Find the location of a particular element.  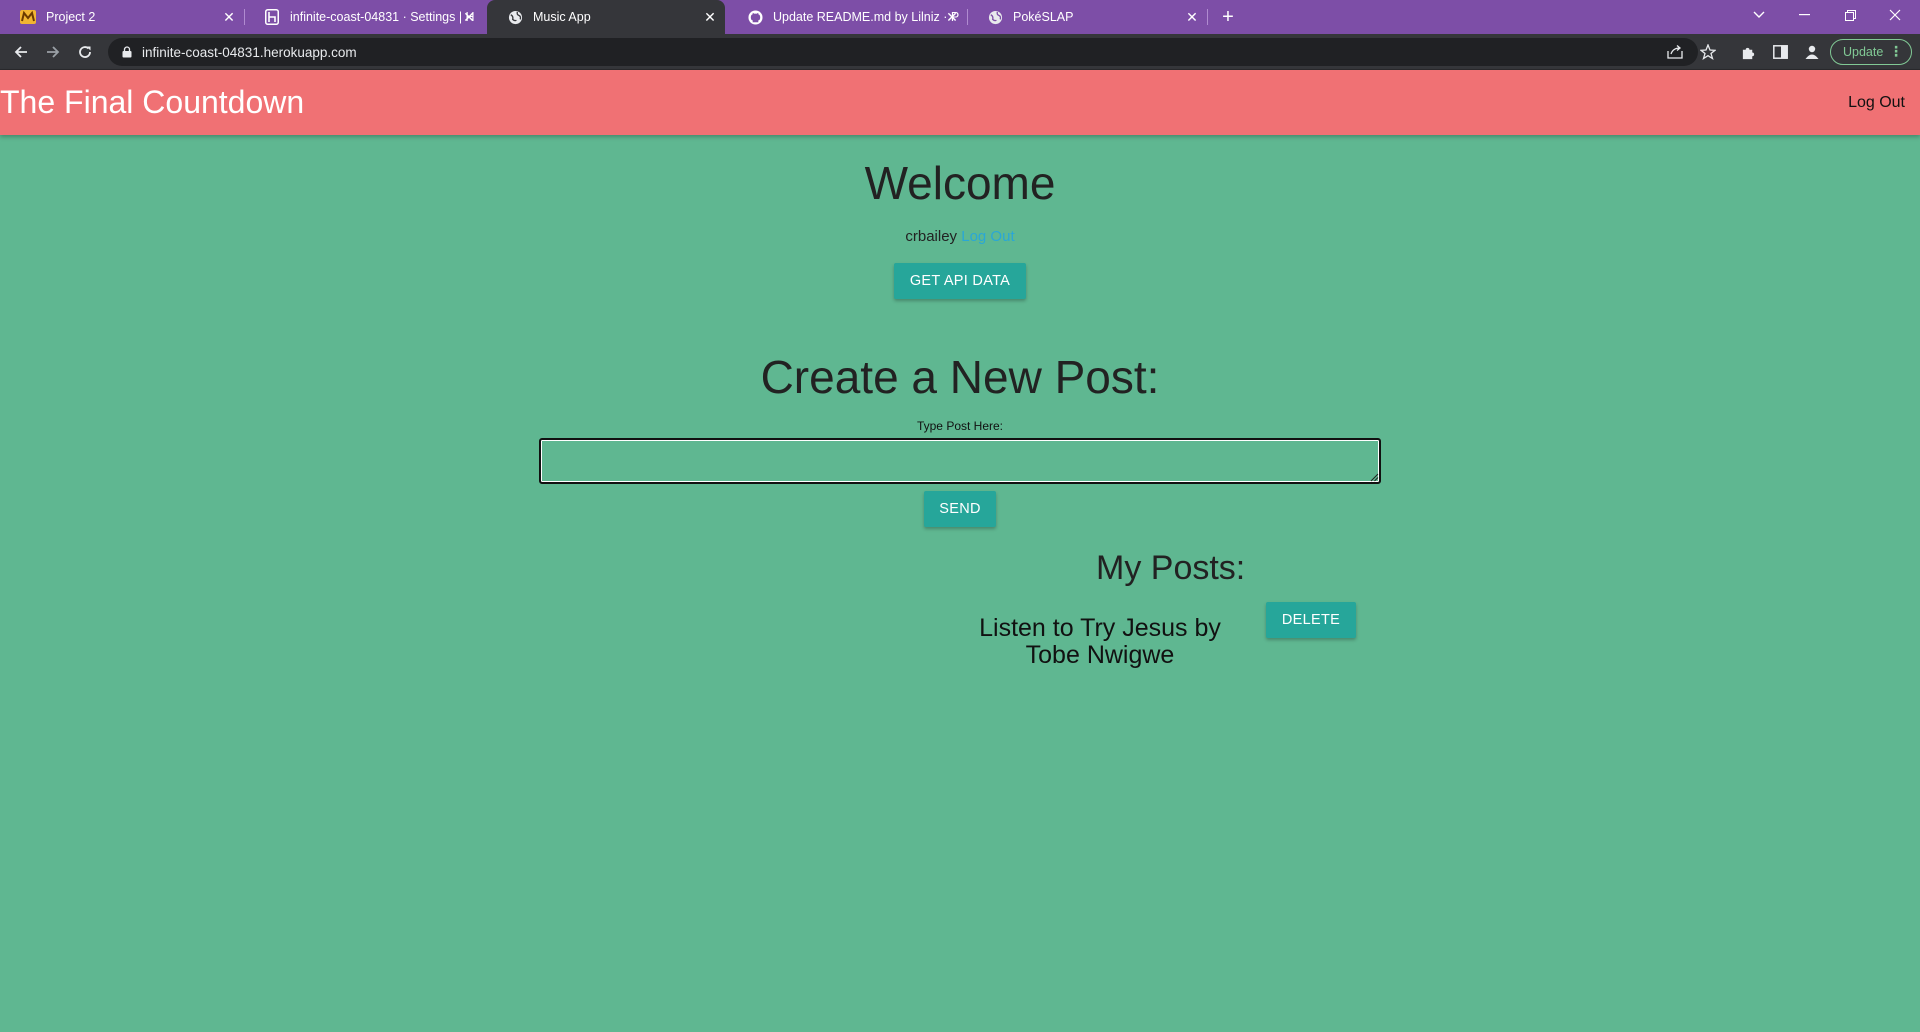

resize-grip-icon is located at coordinates (1374, 477).